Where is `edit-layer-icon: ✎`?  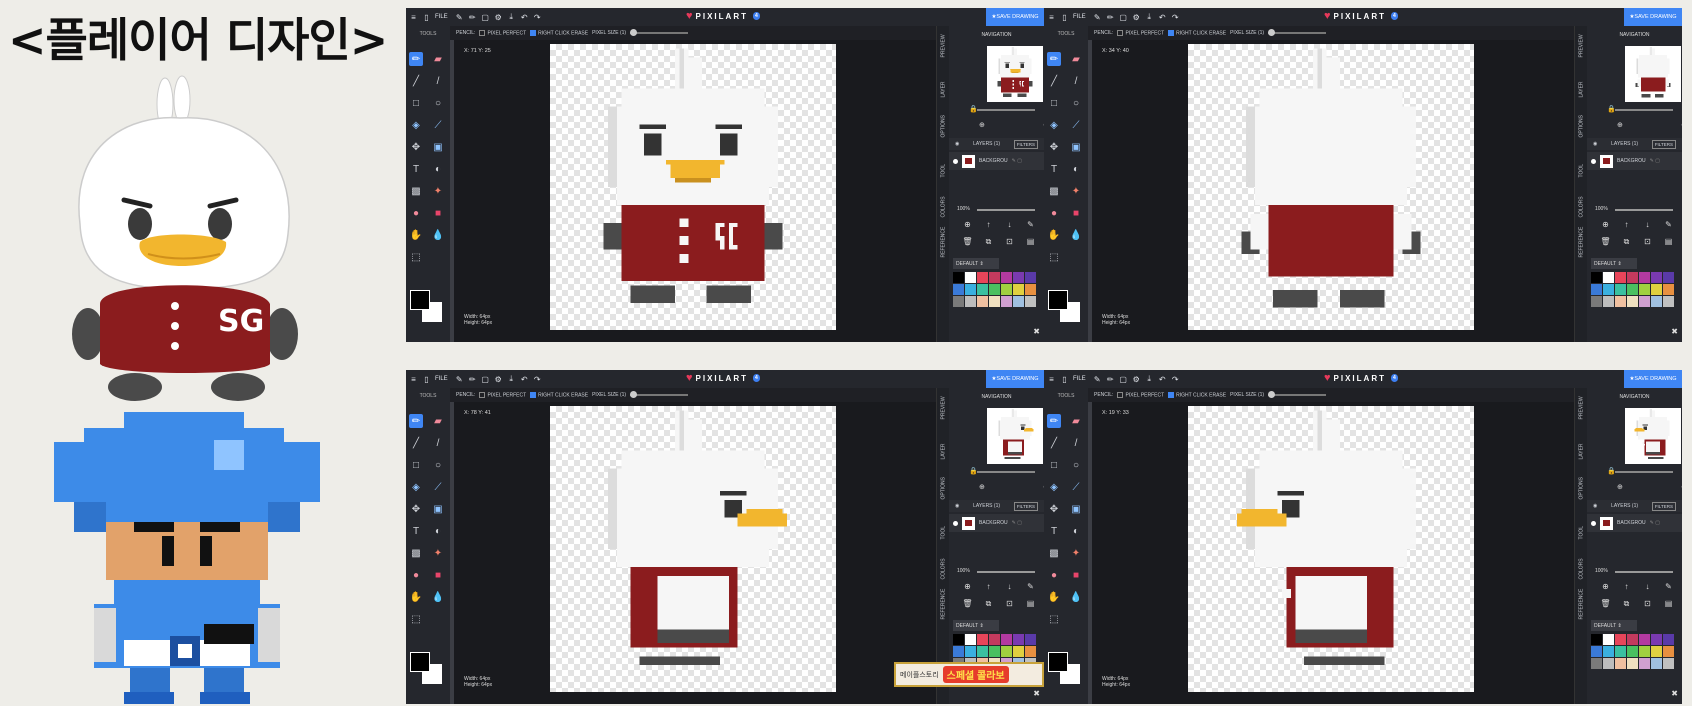 edit-layer-icon: ✎ is located at coordinates (1668, 586).